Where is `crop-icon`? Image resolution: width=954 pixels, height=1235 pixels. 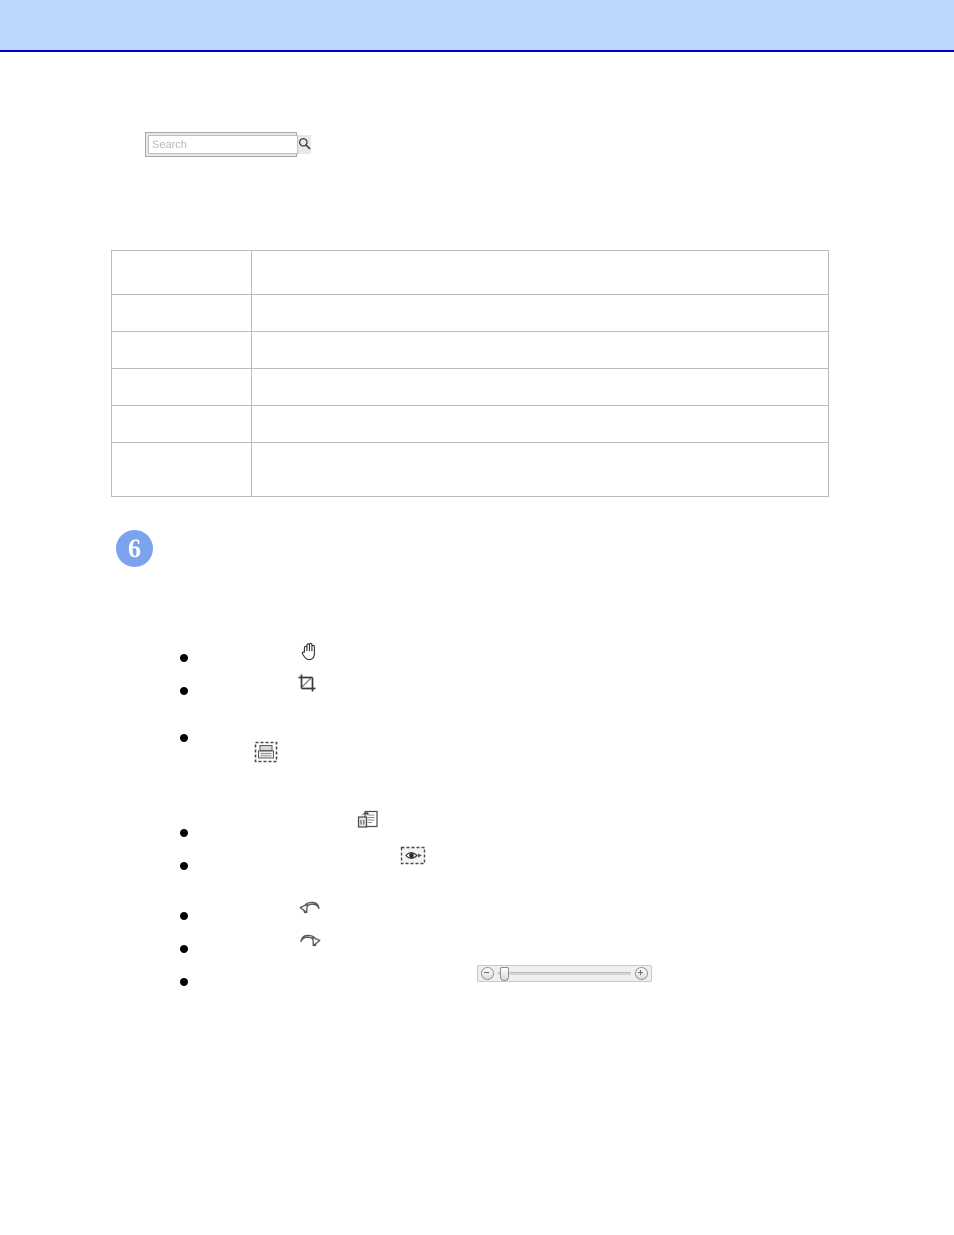
crop-icon is located at coordinates (307, 685).